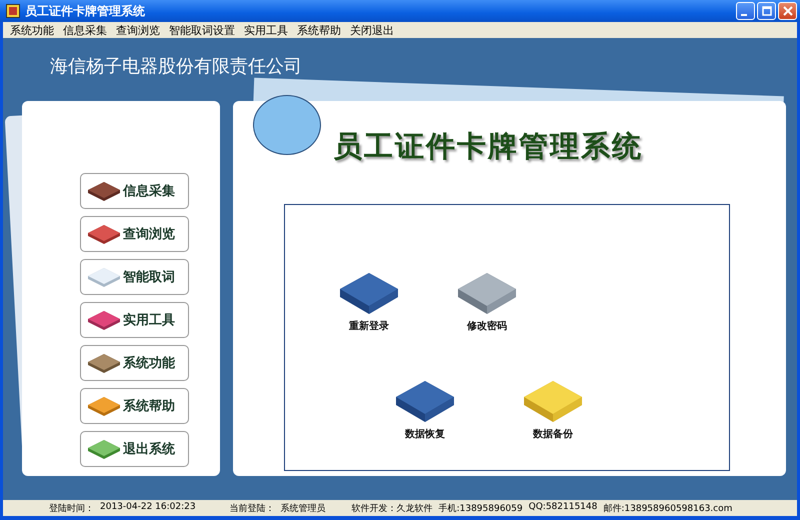 The height and width of the screenshot is (520, 800). I want to click on maximize-icon, so click(767, 11).